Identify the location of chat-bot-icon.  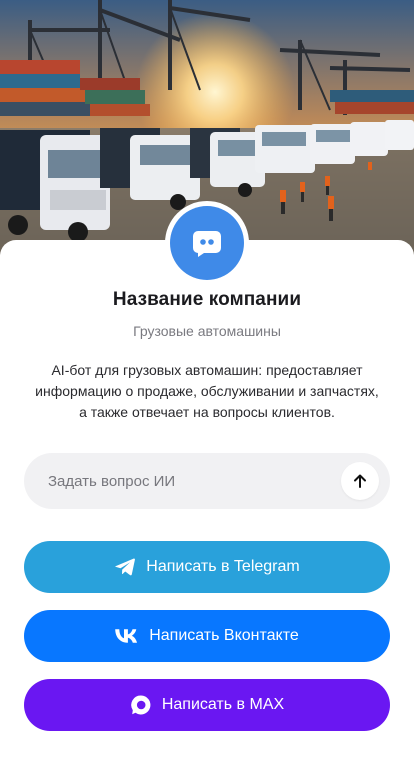
(207, 243).